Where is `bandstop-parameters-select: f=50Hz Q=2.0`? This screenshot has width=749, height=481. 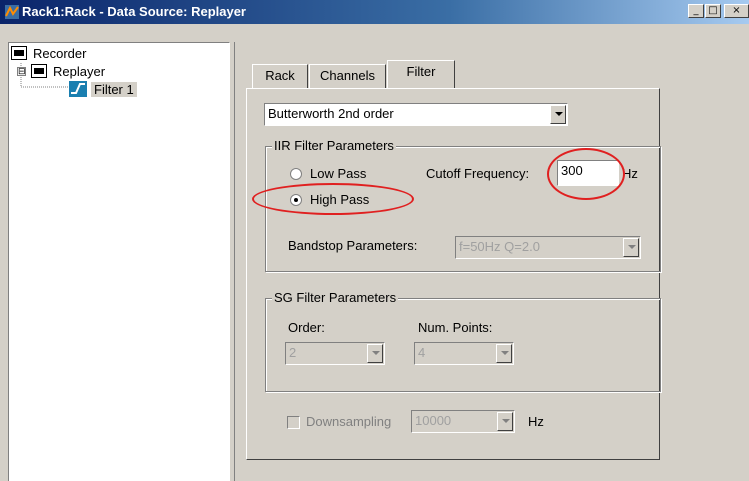
bandstop-parameters-select: f=50Hz Q=2.0 is located at coordinates (548, 247).